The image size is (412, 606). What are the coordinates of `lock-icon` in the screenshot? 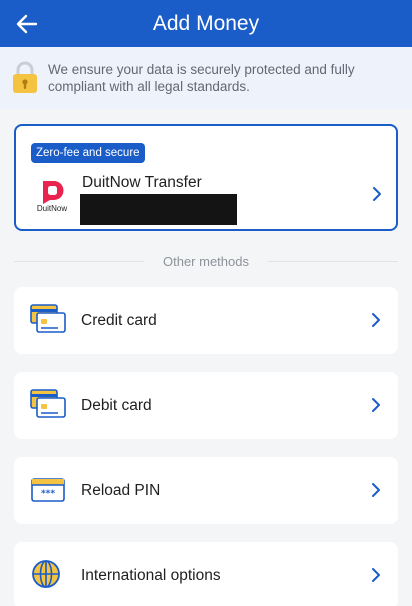 It's located at (25, 77).